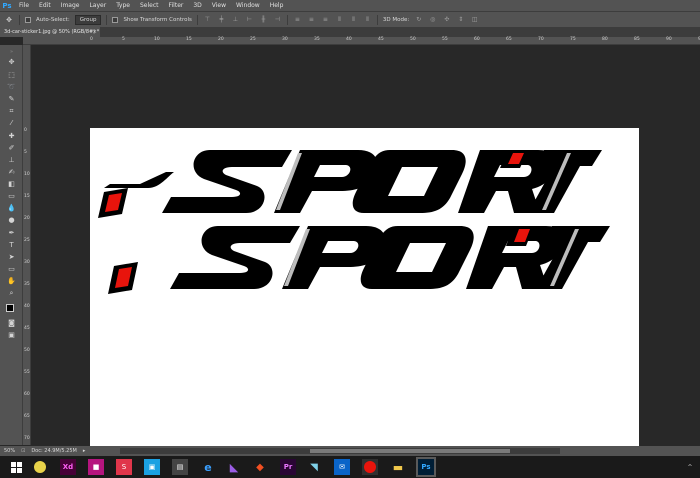  Describe the element at coordinates (197, 5) in the screenshot. I see `menu-3d: 3D` at that location.